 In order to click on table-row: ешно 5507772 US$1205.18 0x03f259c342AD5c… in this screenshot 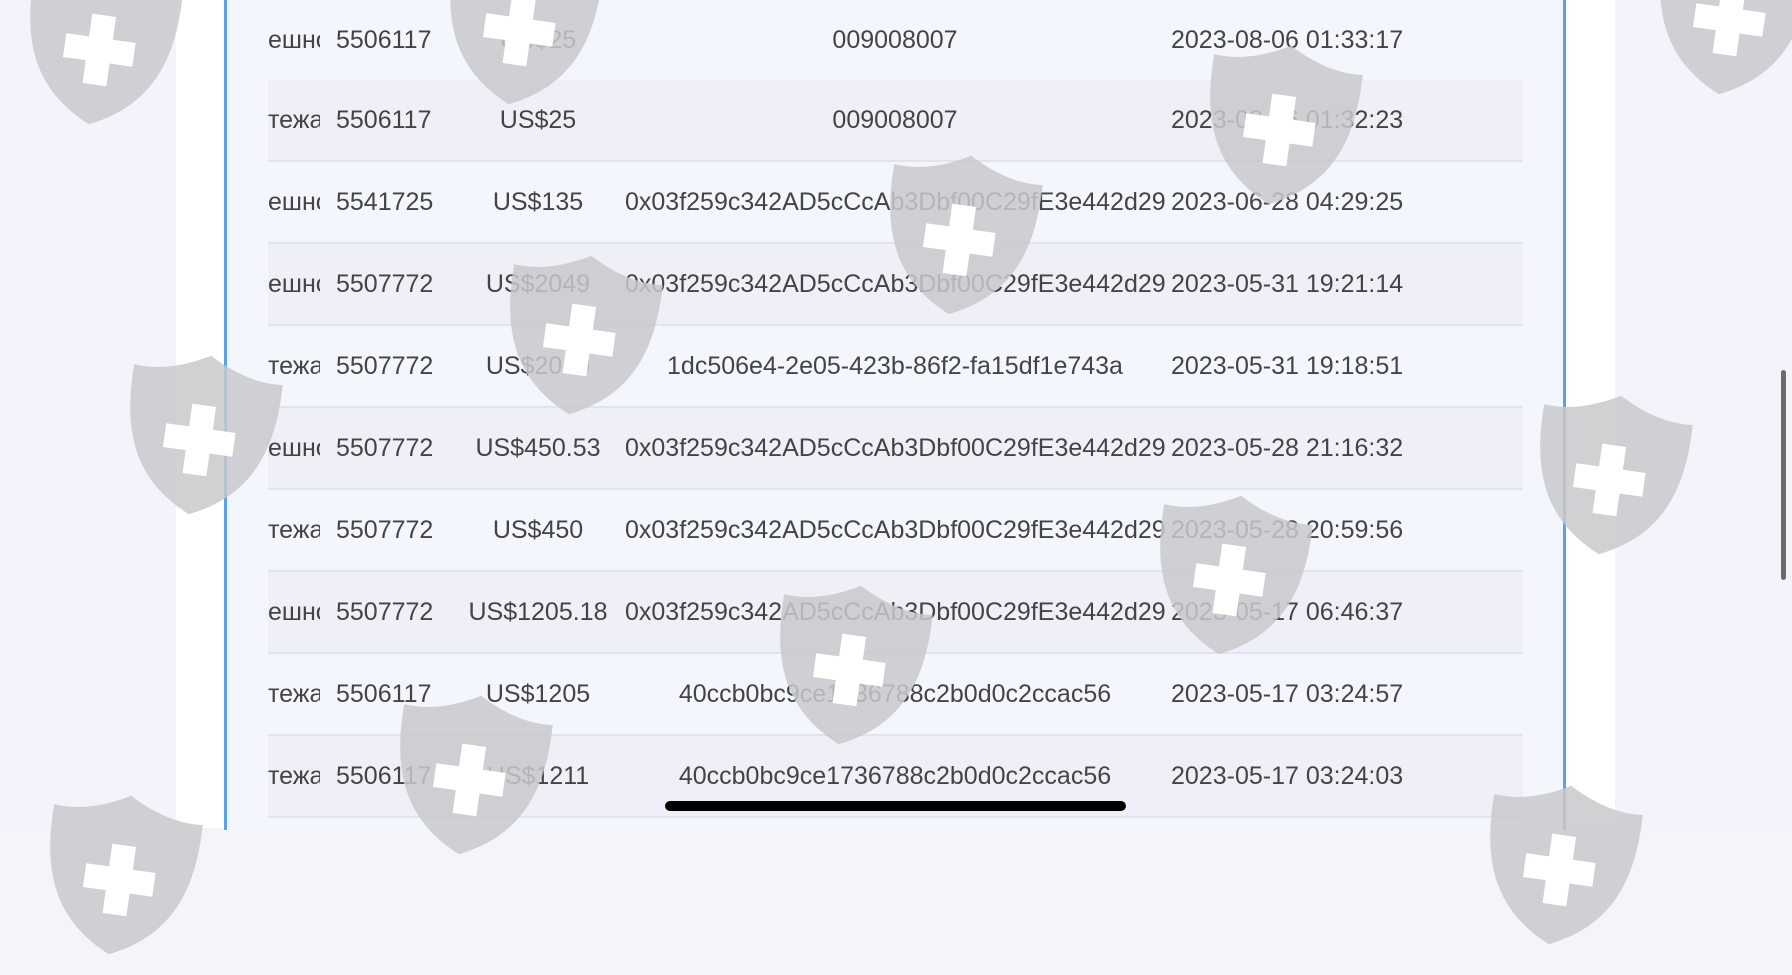, I will do `click(895, 613)`.